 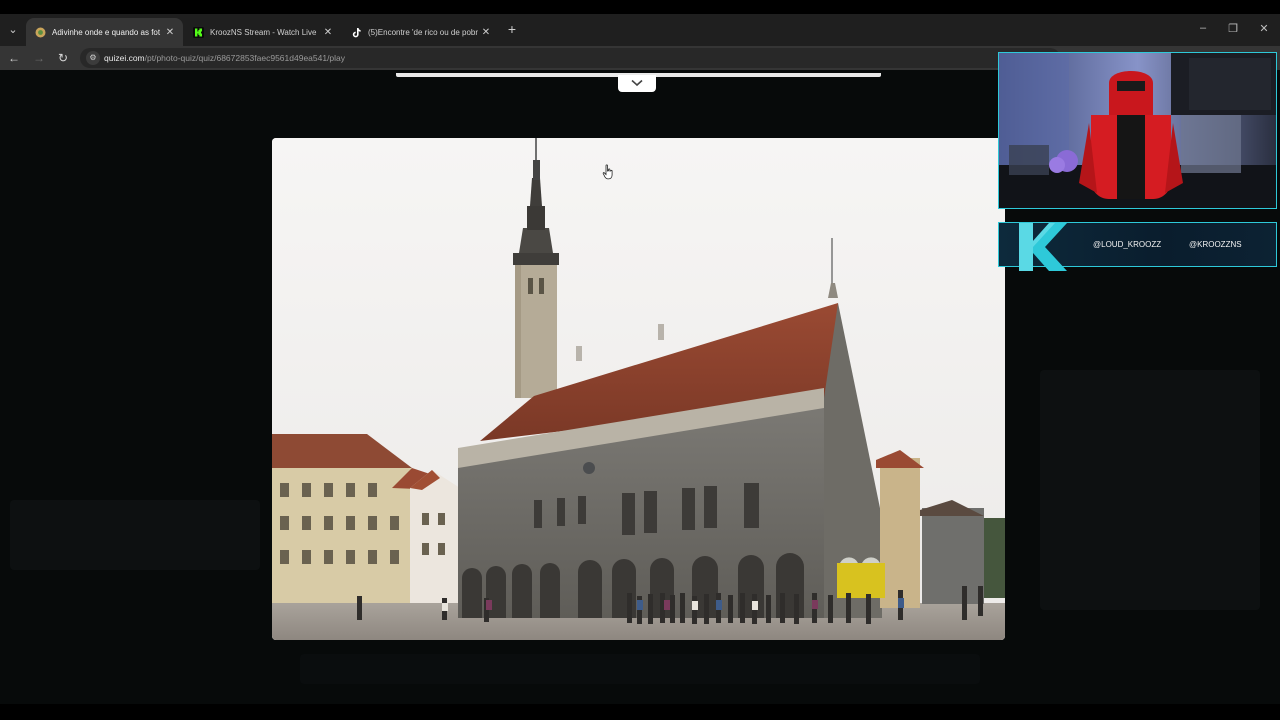 What do you see at coordinates (63, 58) in the screenshot?
I see `reload-icon: ↻` at bounding box center [63, 58].